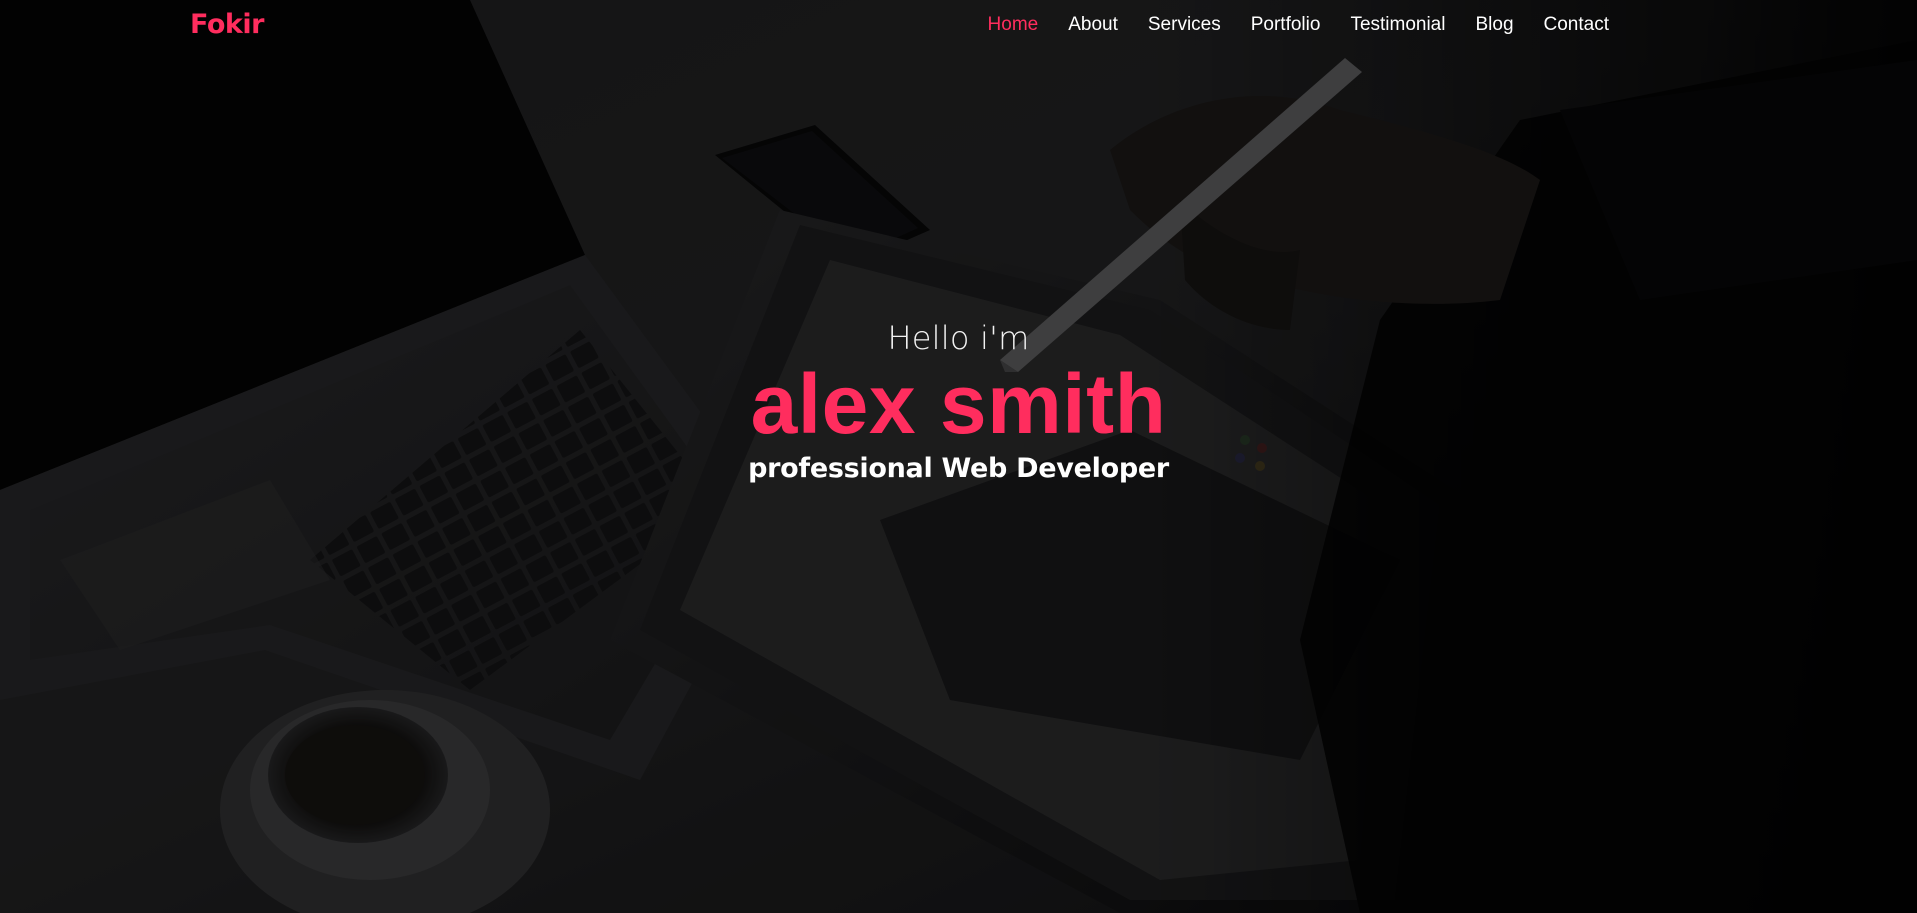 This screenshot has height=913, width=1917. Describe the element at coordinates (1286, 25) in the screenshot. I see `nav-link-portfolio: Portfolio` at that location.